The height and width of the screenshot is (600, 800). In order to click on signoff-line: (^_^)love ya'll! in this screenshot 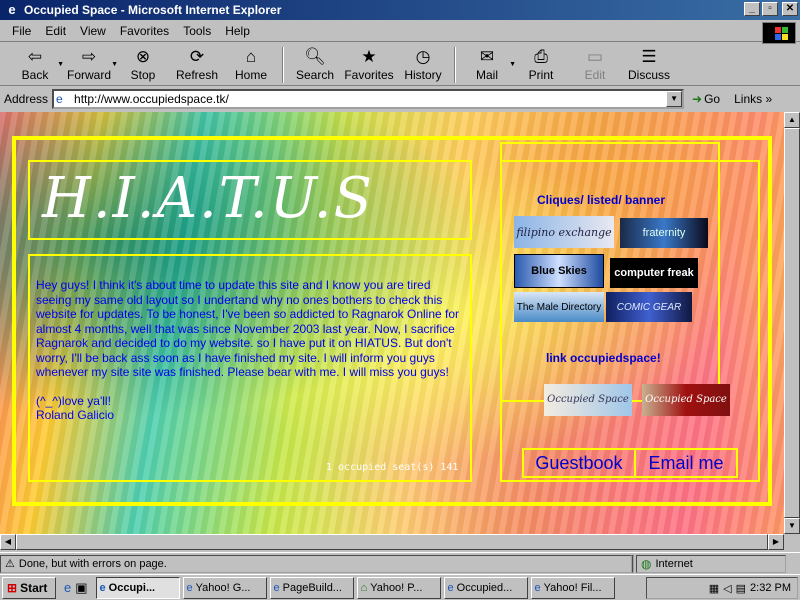, I will do `click(73, 400)`.